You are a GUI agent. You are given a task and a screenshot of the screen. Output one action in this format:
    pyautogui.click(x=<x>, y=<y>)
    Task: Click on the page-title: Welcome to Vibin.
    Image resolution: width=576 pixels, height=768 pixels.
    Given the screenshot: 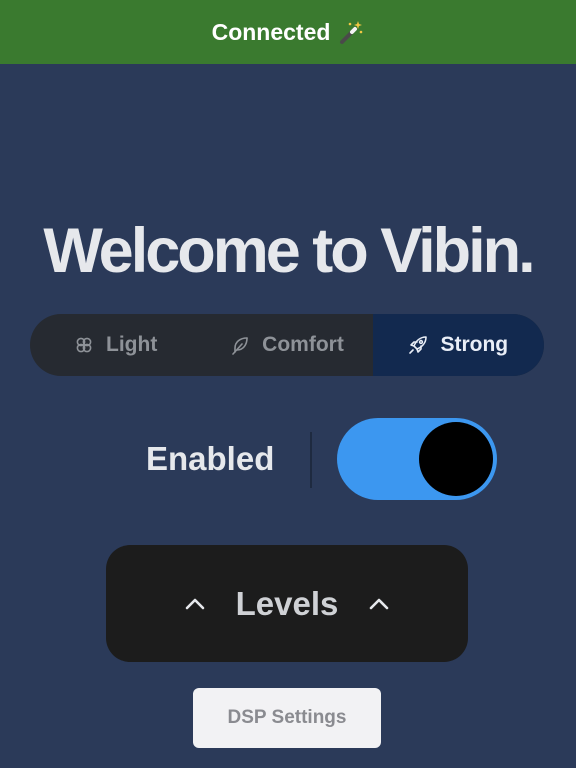 What is the action you would take?
    pyautogui.click(x=289, y=251)
    